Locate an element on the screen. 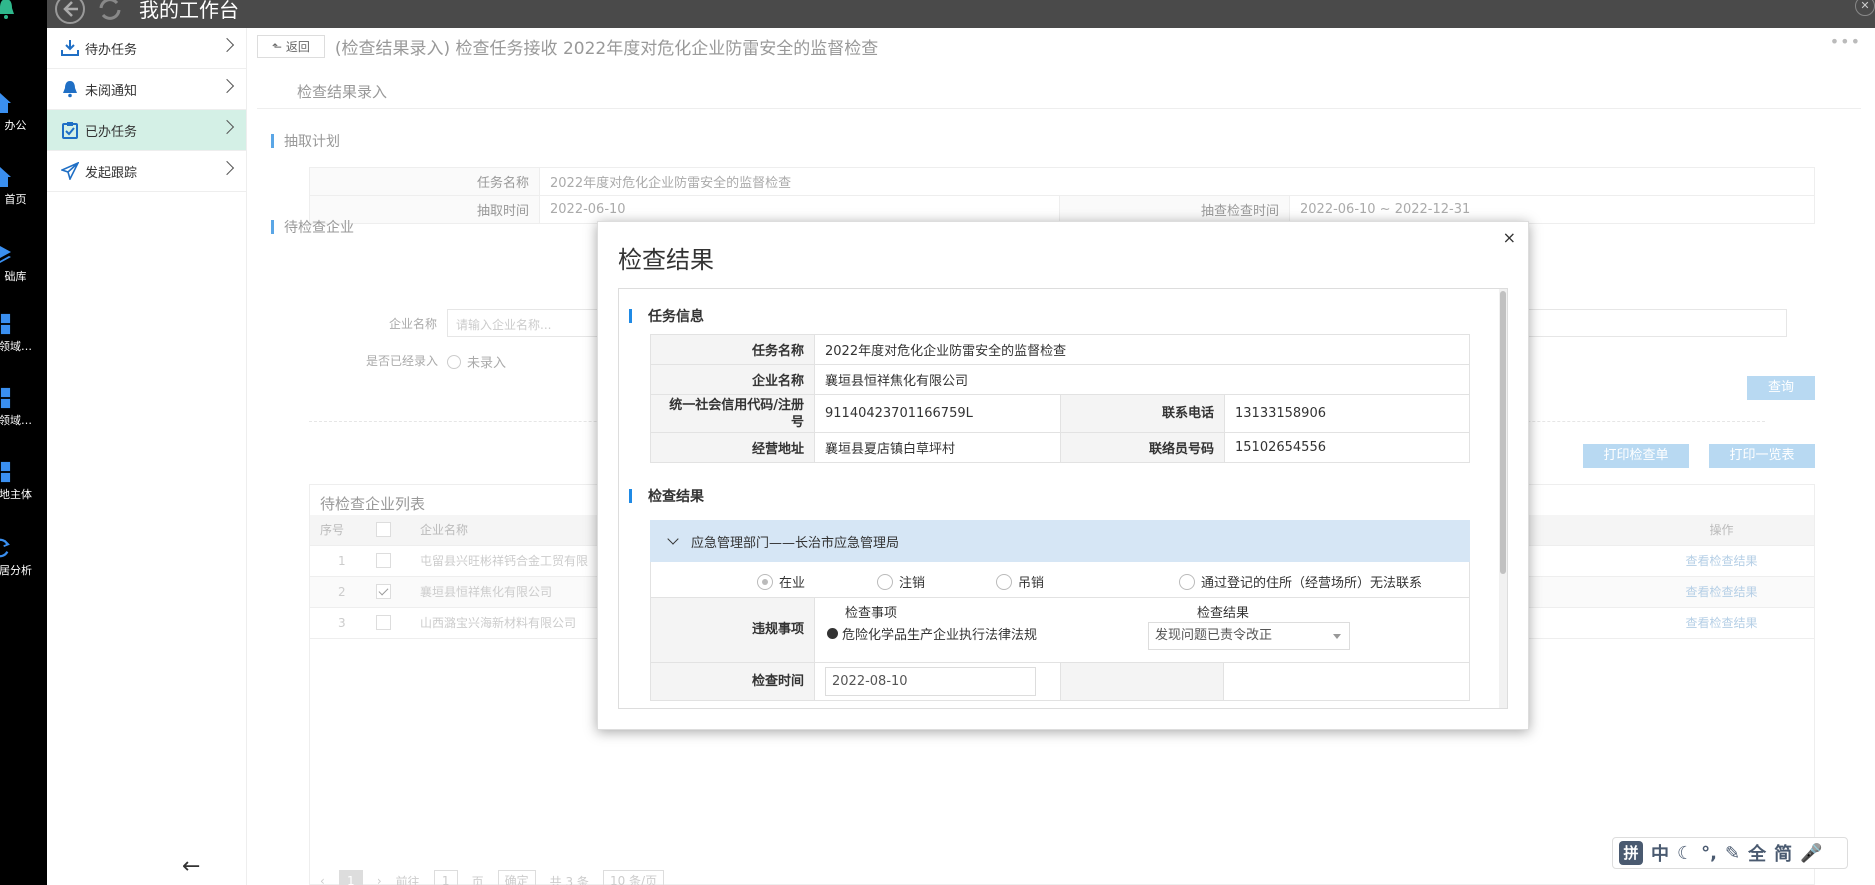 The image size is (1875, 885). moon-icon: ☾ is located at coordinates (1685, 853).